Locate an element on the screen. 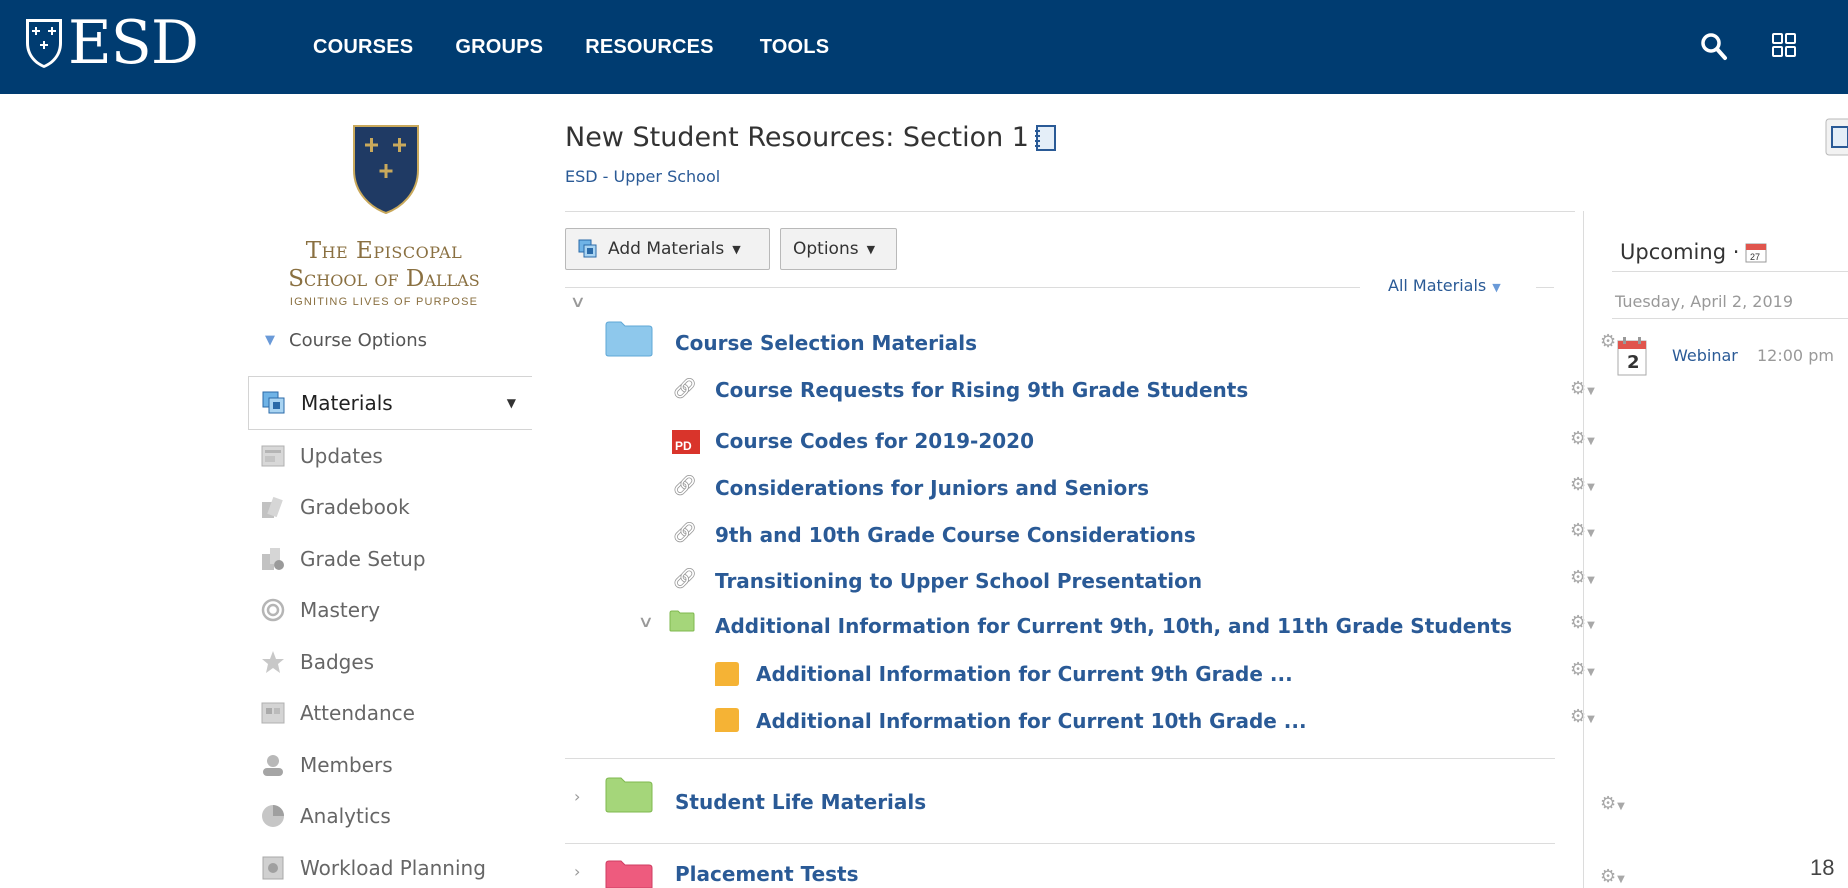 Image resolution: width=1848 pixels, height=888 pixels. course-options-toggle: ▼ Course Options is located at coordinates (346, 340).